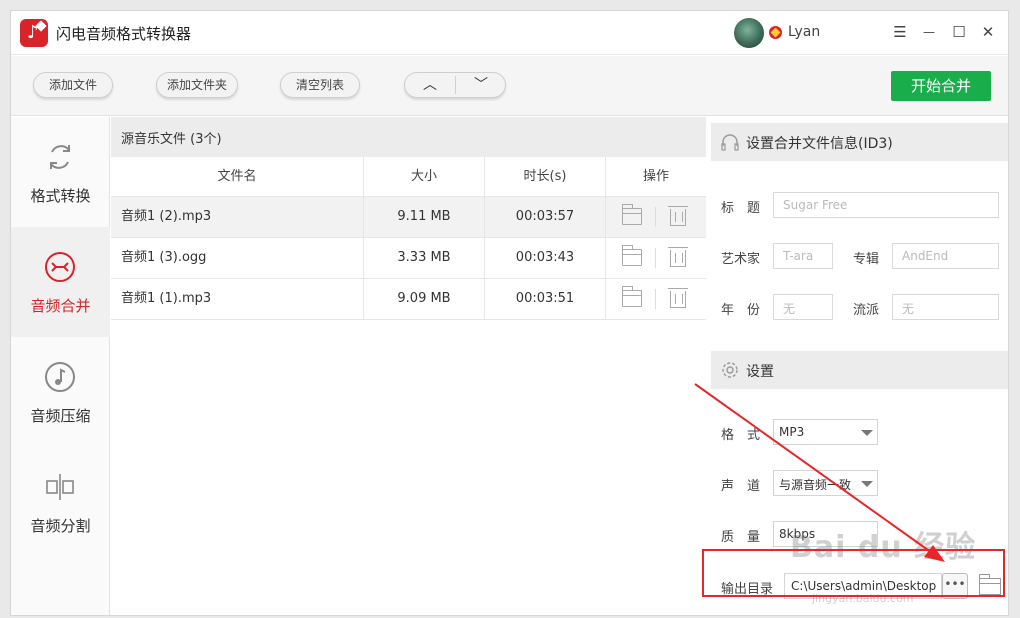  I want to click on column-header-actions: 操作, so click(655, 176).